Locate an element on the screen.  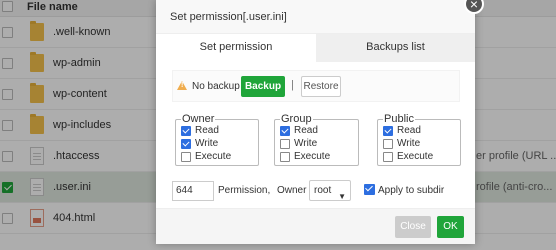
owner-legend: Owner is located at coordinates (198, 119).